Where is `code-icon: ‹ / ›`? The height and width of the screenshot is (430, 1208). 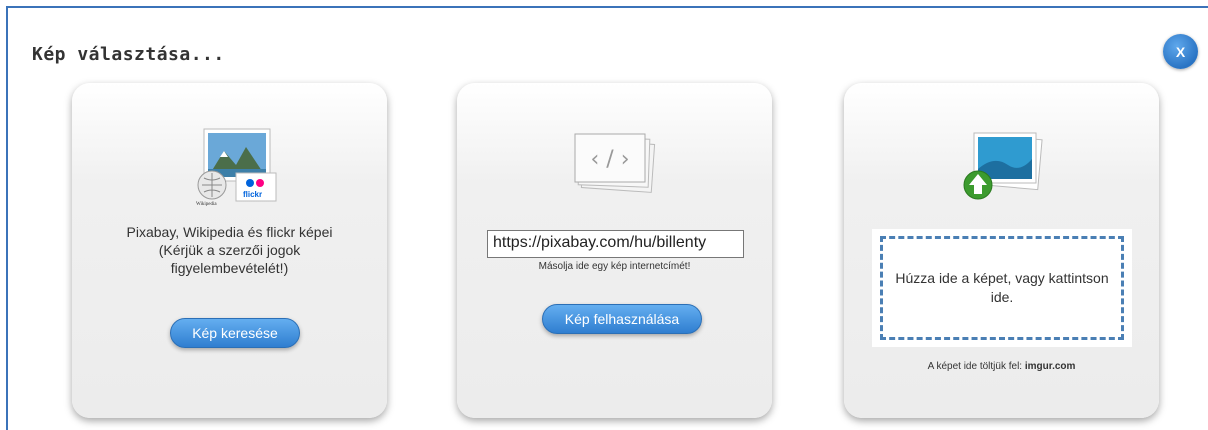 code-icon: ‹ / › is located at coordinates (615, 163).